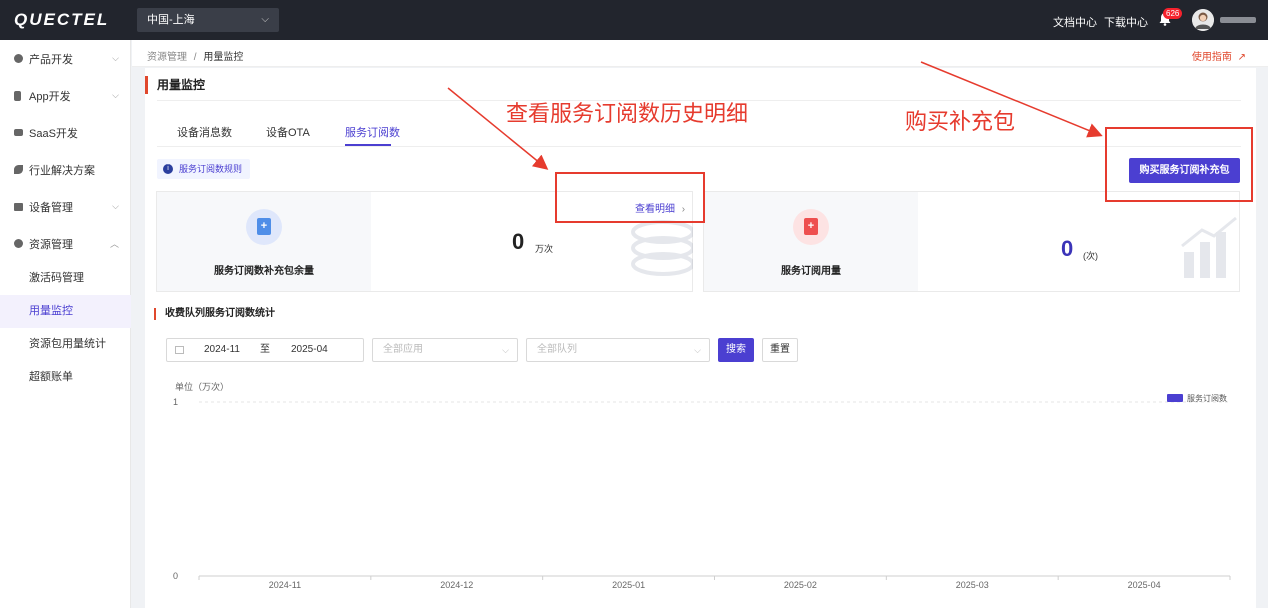  I want to click on queue-select: 全部队列 ⌵, so click(618, 350).